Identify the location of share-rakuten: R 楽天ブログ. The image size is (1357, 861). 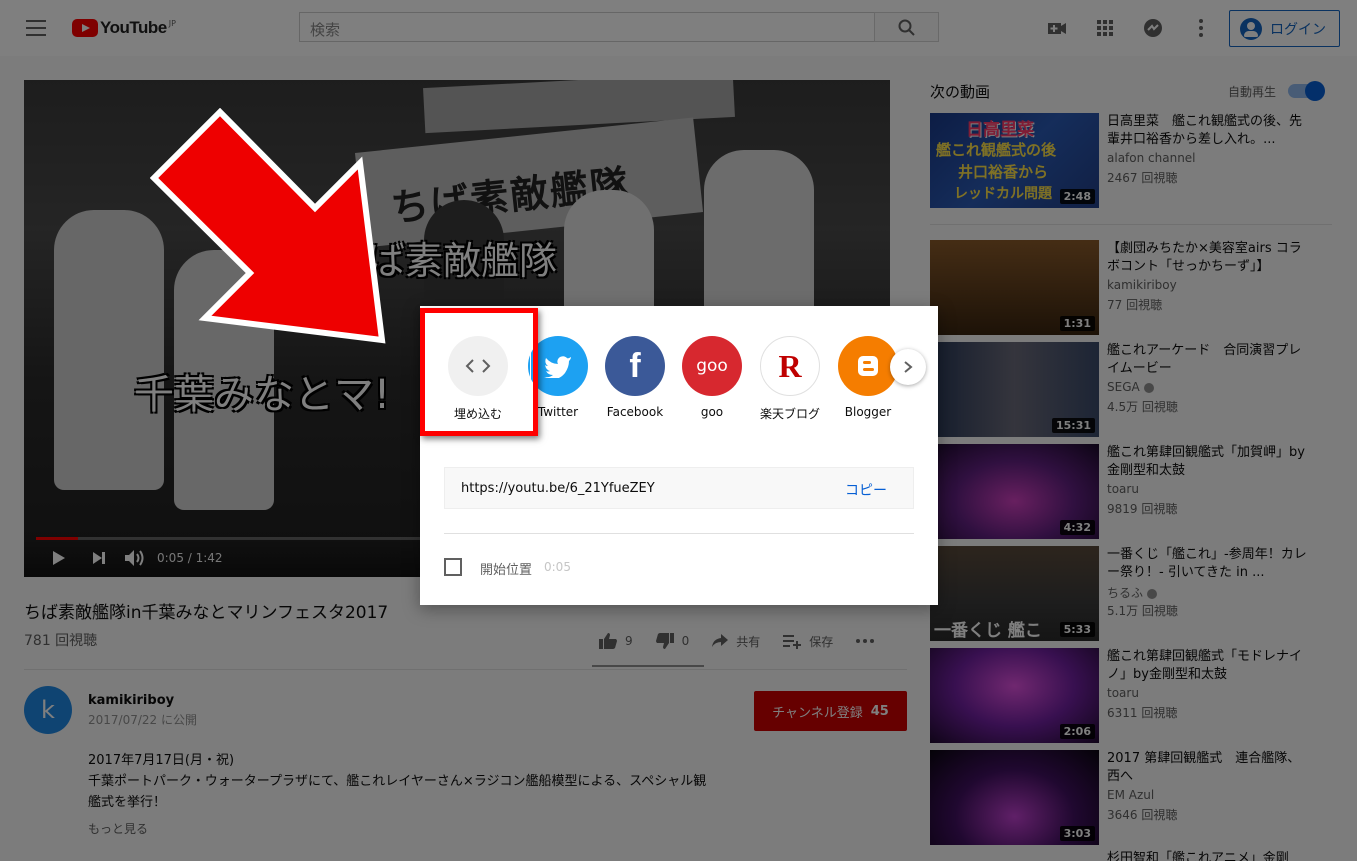
(790, 379).